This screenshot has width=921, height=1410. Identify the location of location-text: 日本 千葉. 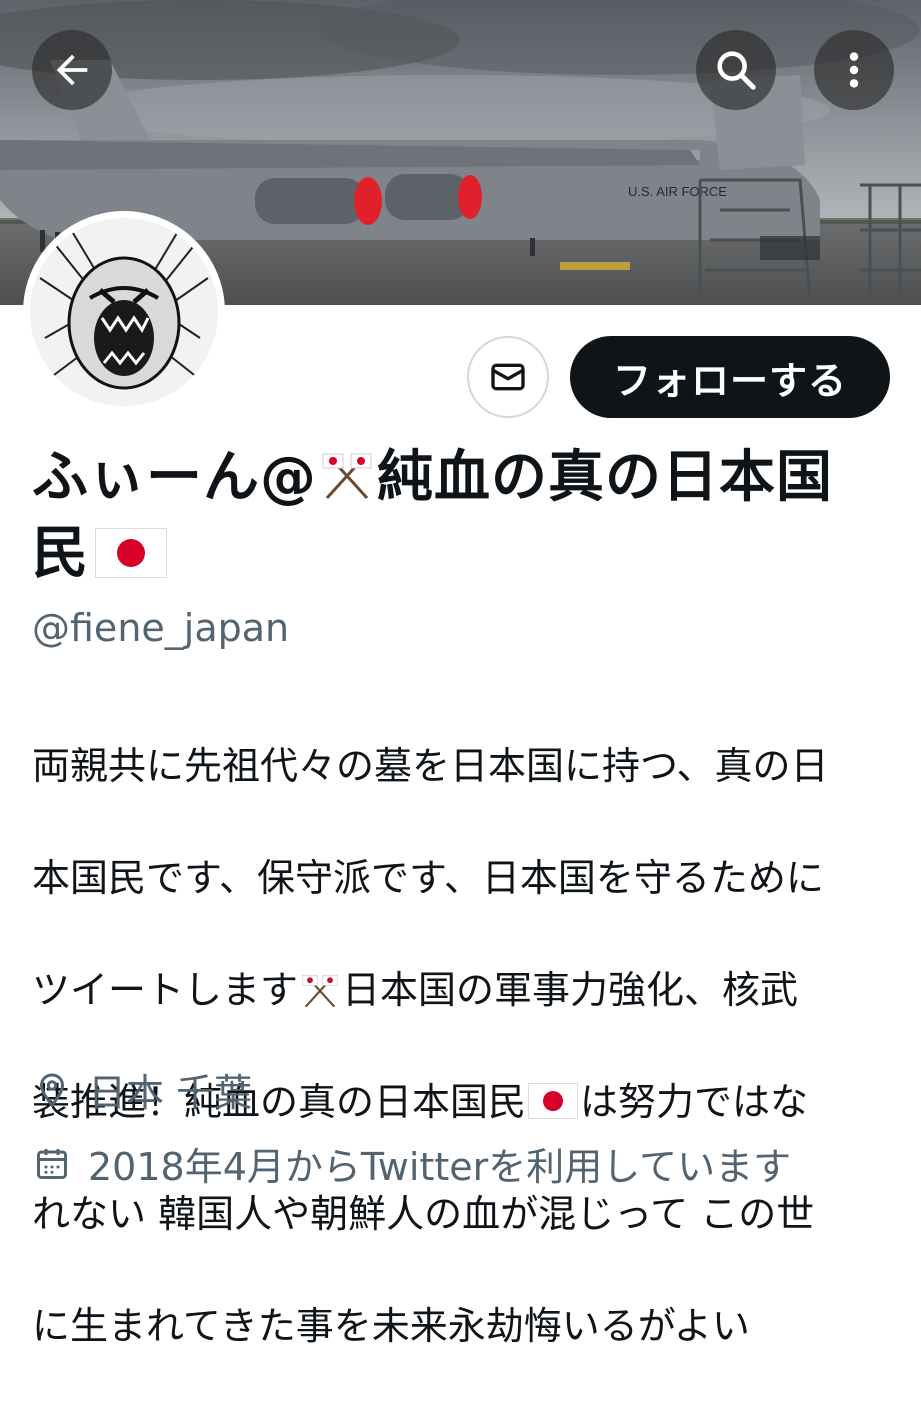
(170, 1093).